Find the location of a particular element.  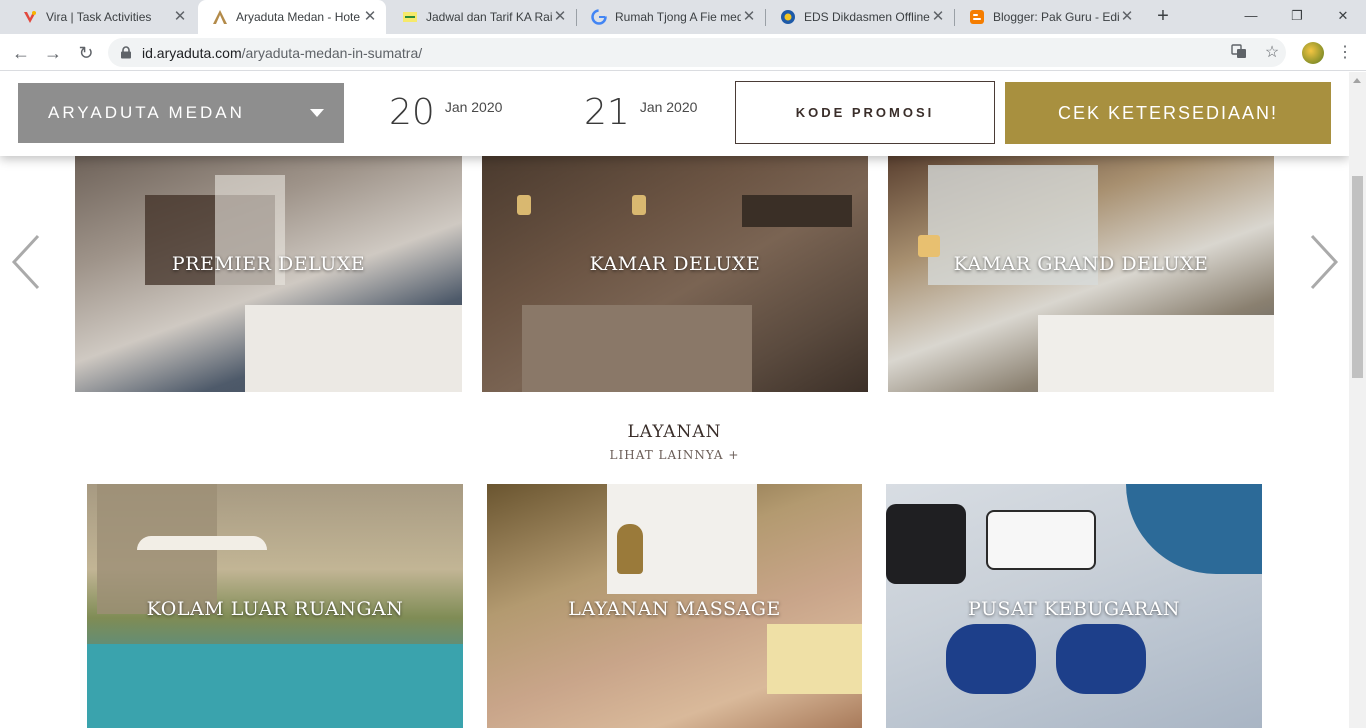

carousel-next-icon is located at coordinates (1324, 262).